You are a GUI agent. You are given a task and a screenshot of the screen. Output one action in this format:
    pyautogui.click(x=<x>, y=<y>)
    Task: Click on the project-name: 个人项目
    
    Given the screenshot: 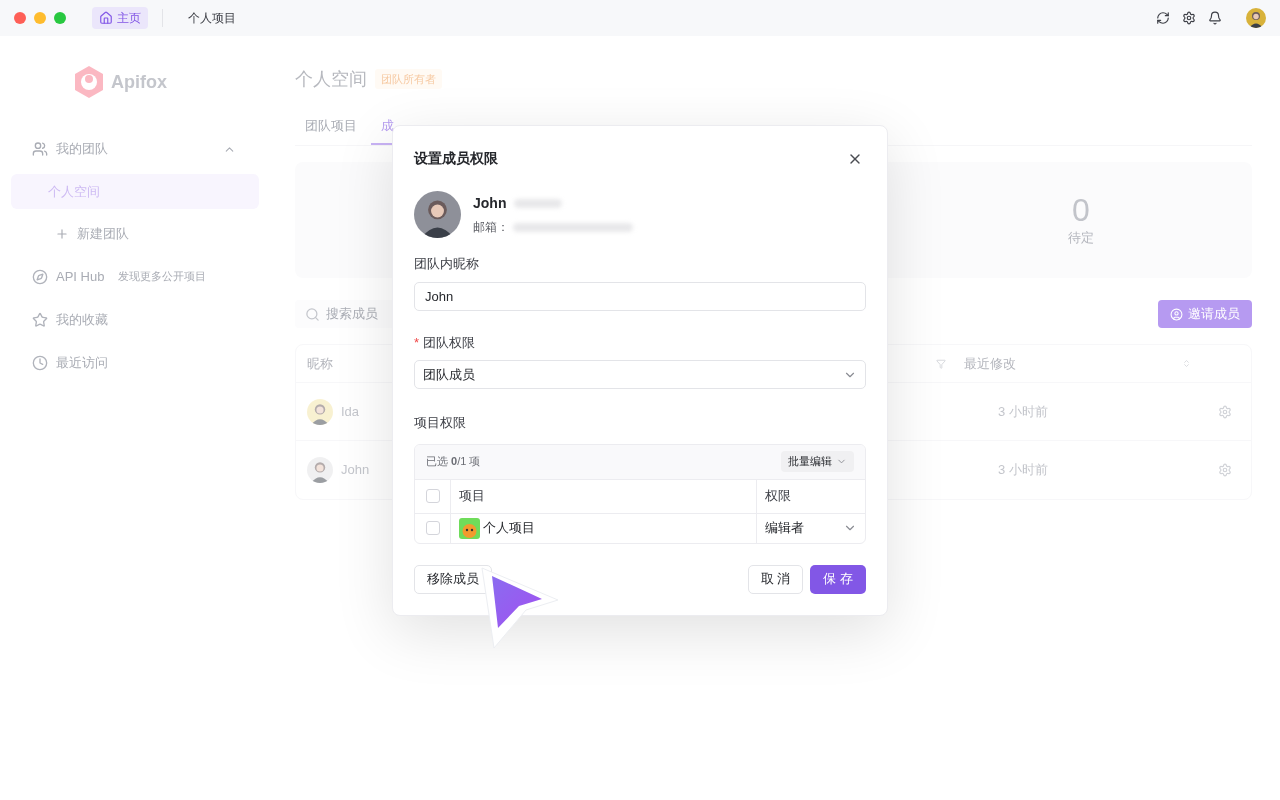 What is the action you would take?
    pyautogui.click(x=509, y=528)
    